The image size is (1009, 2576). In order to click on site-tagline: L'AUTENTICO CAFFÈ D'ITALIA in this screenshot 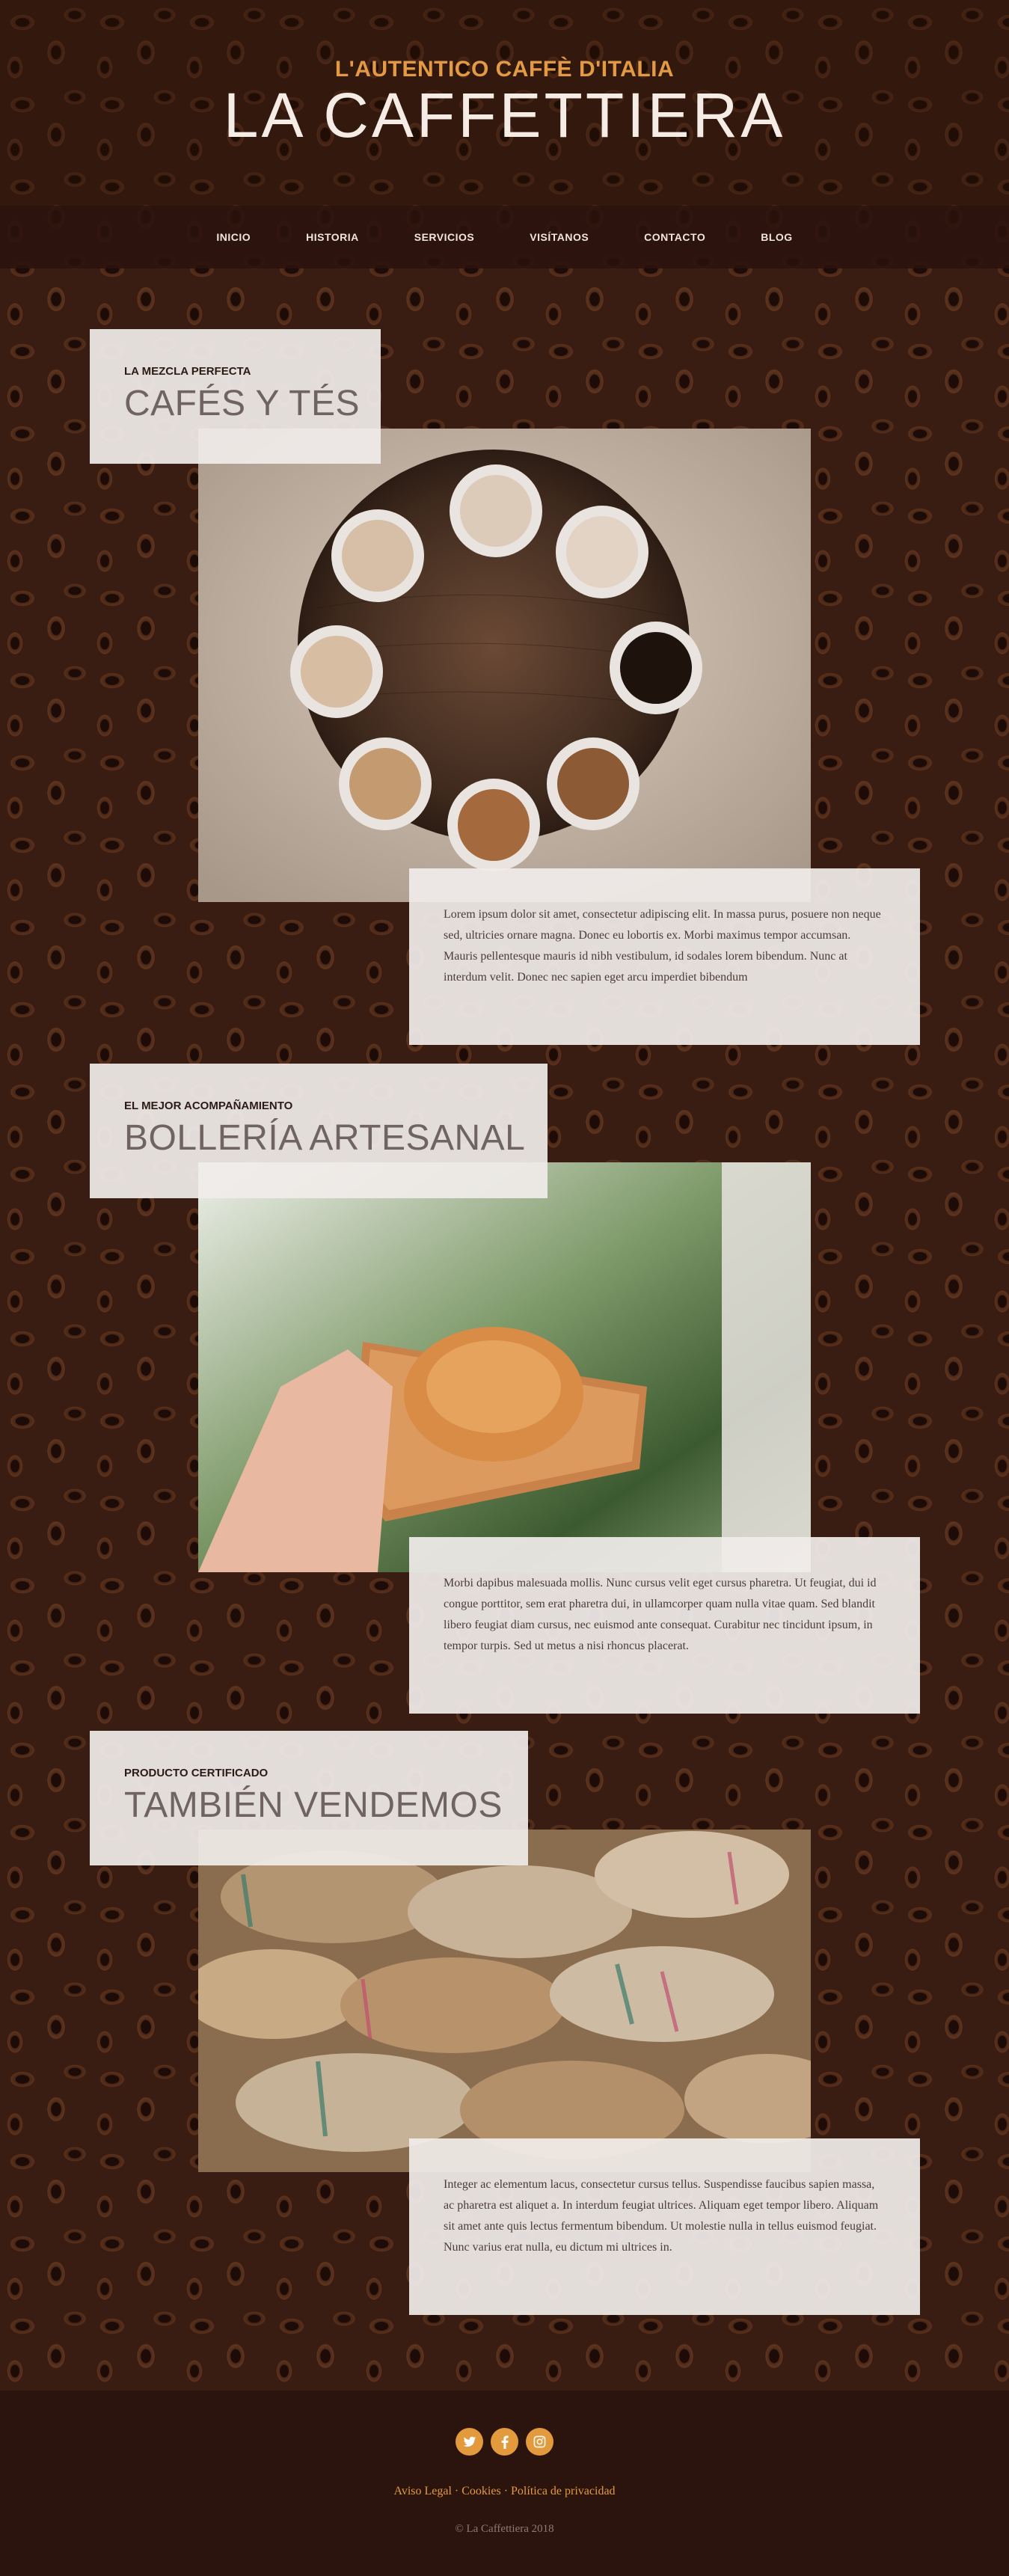, I will do `click(504, 69)`.